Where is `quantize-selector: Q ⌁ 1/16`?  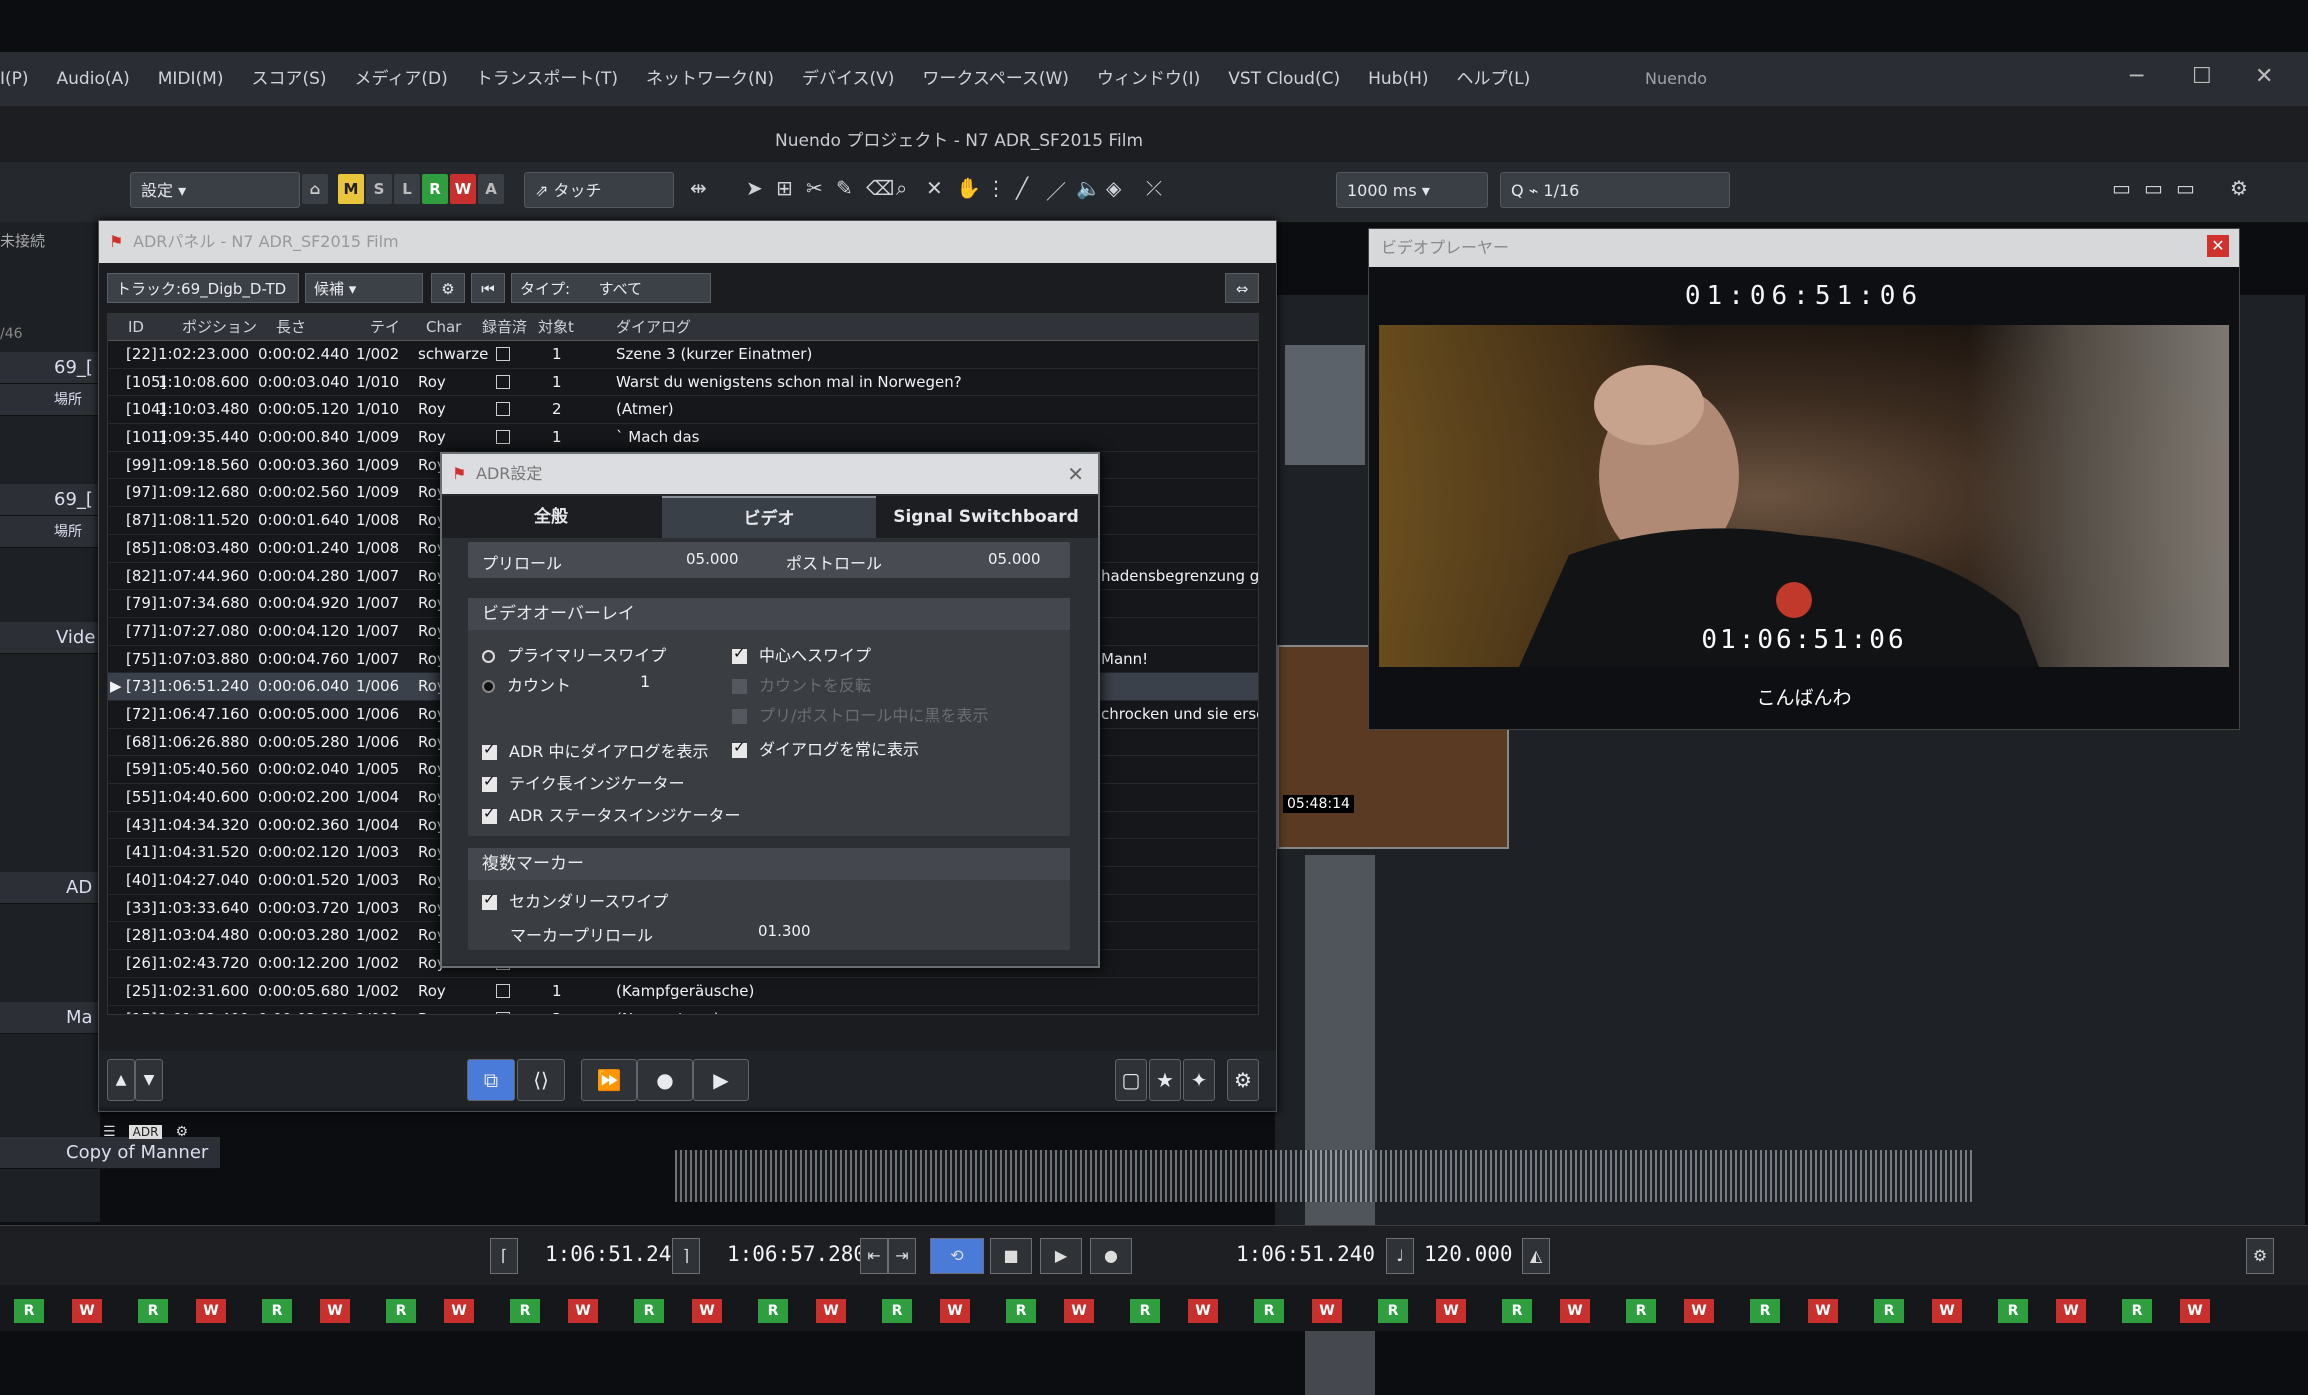 quantize-selector: Q ⌁ 1/16 is located at coordinates (1615, 190).